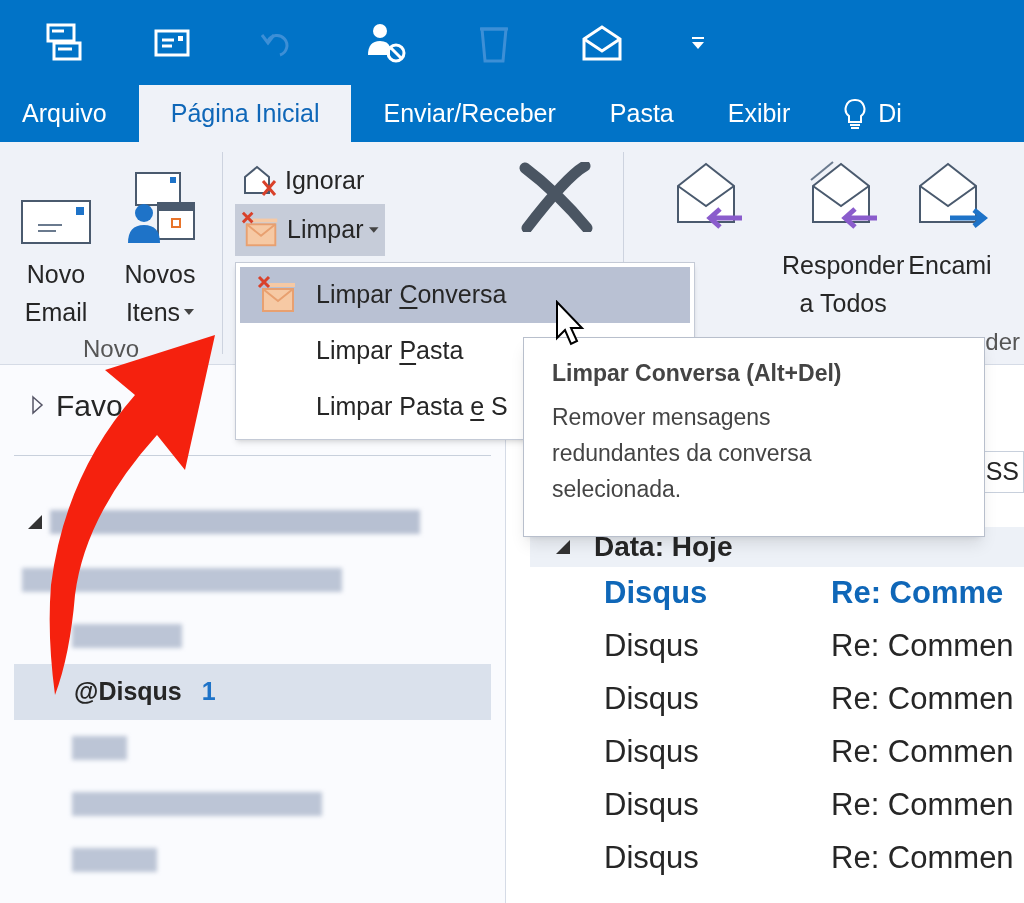 This screenshot has height=903, width=1024. What do you see at coordinates (111, 349) in the screenshot?
I see `group-label: Novo` at bounding box center [111, 349].